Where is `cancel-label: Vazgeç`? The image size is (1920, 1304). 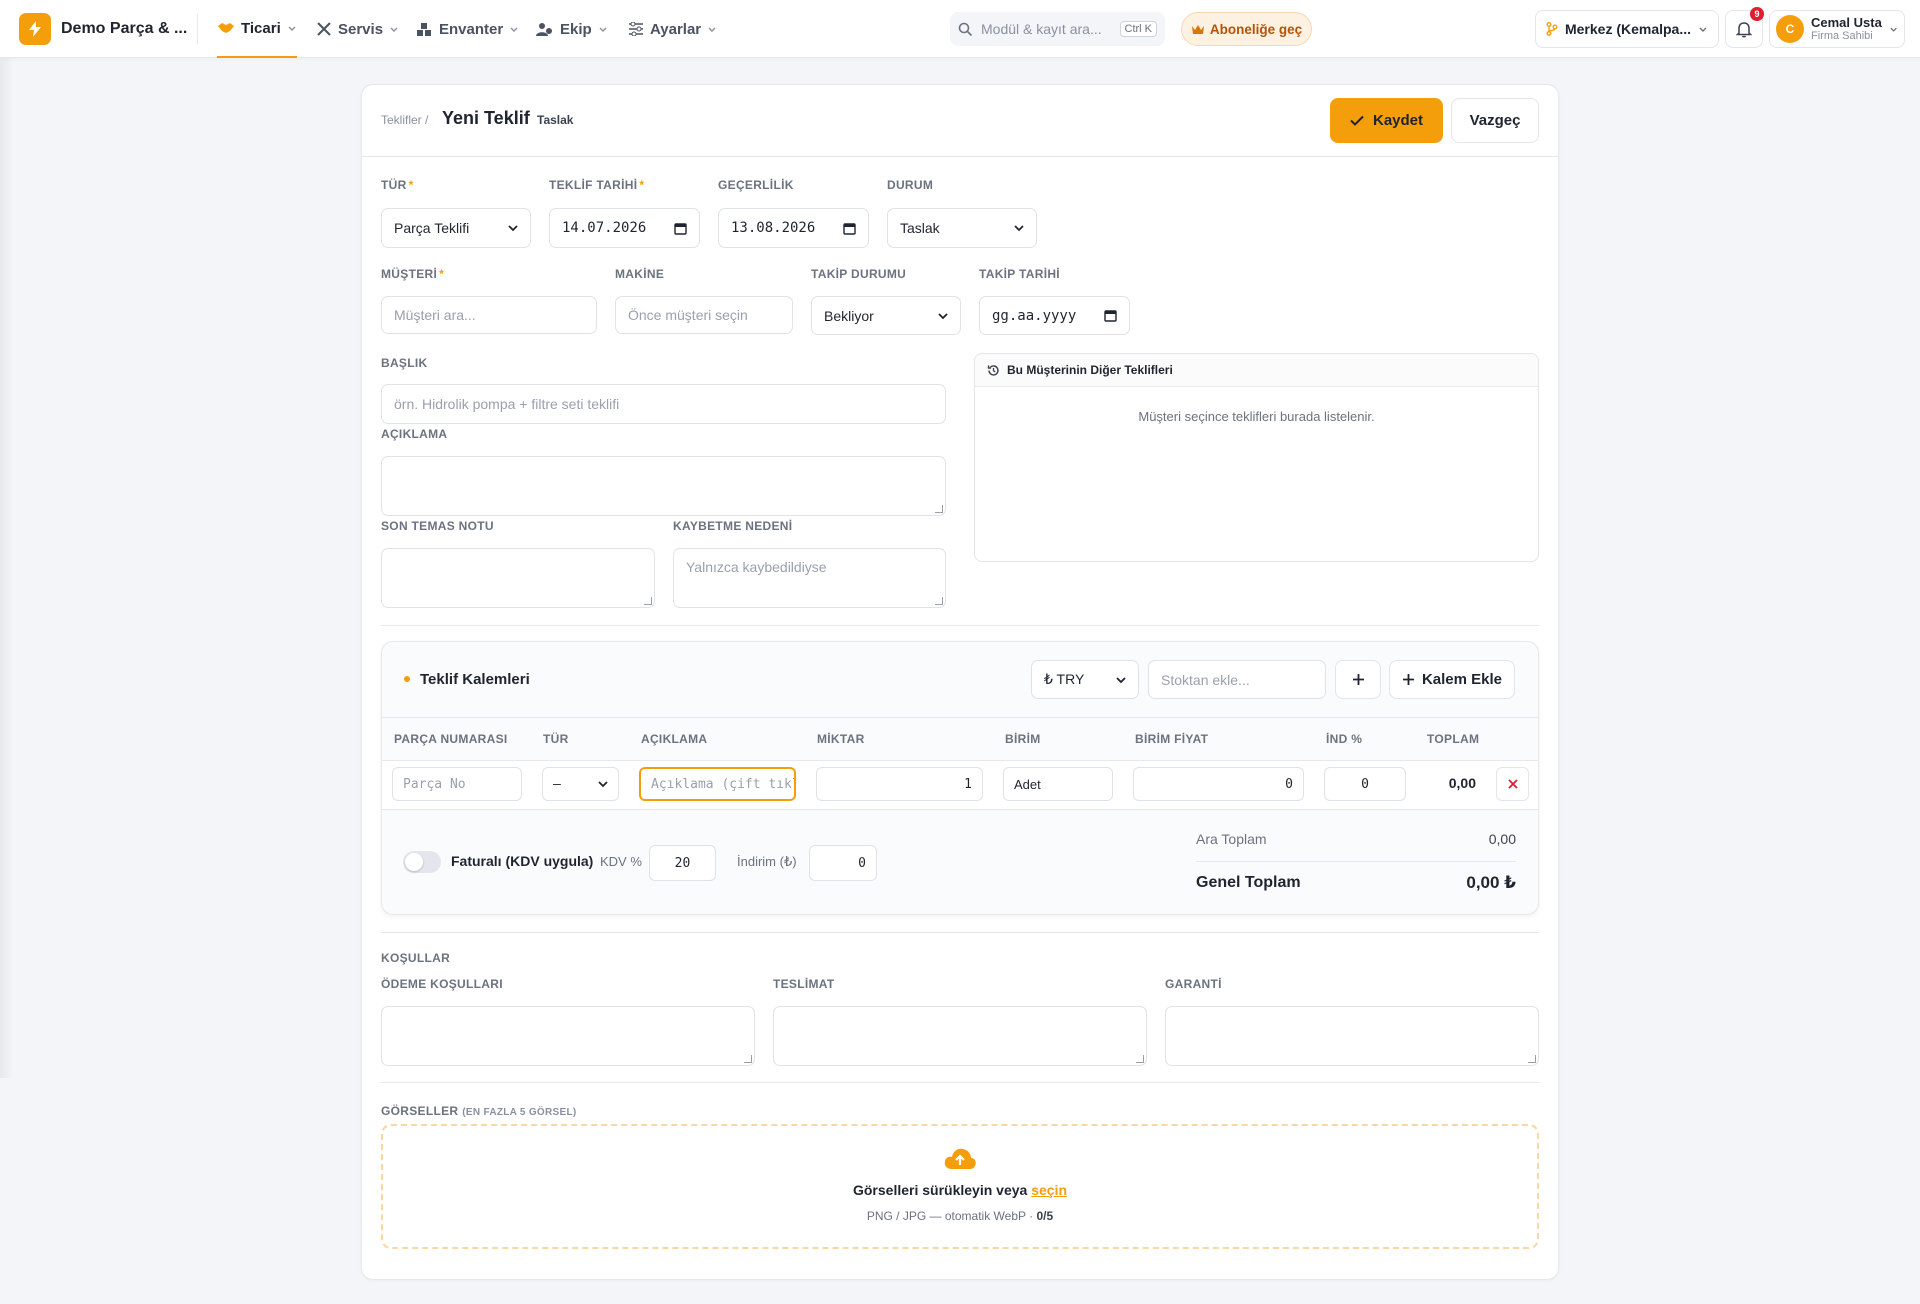 cancel-label: Vazgeç is located at coordinates (1495, 120).